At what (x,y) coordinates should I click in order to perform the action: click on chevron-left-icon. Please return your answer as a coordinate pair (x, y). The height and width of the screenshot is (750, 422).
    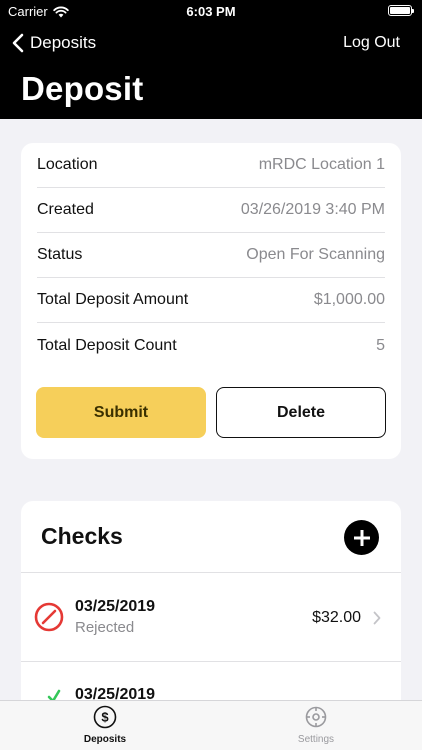
    Looking at the image, I should click on (18, 43).